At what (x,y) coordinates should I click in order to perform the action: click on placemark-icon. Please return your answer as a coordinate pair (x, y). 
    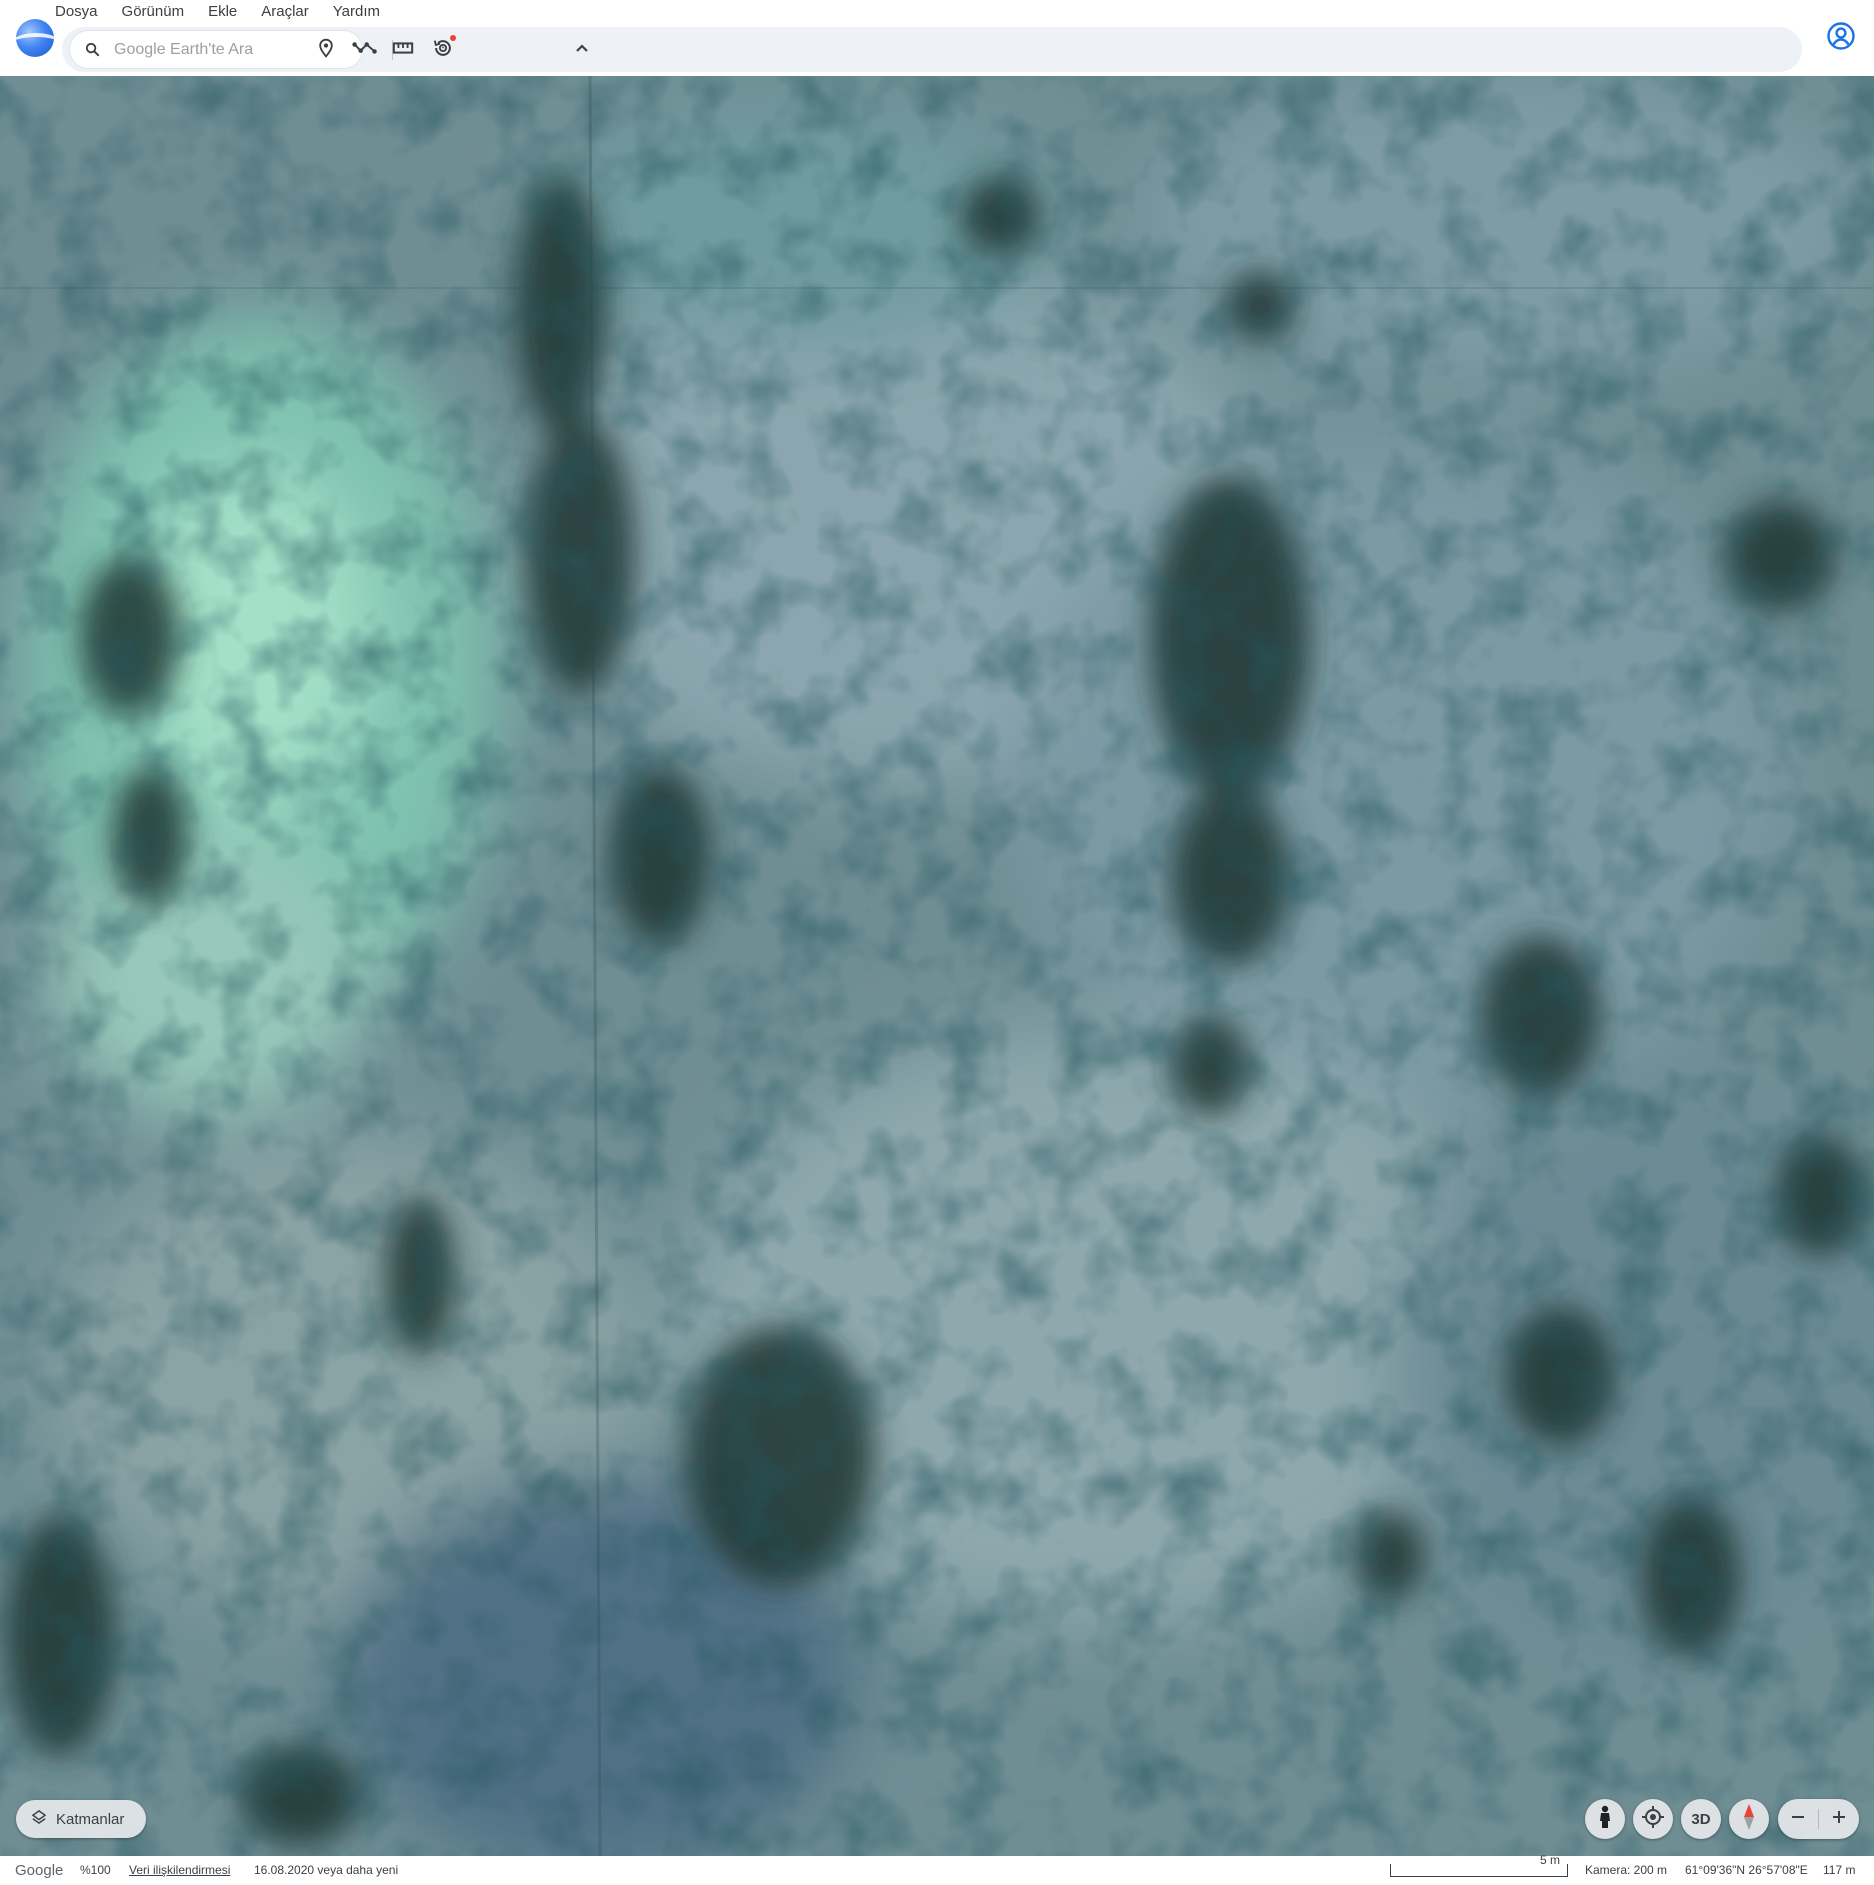
    Looking at the image, I should click on (326, 50).